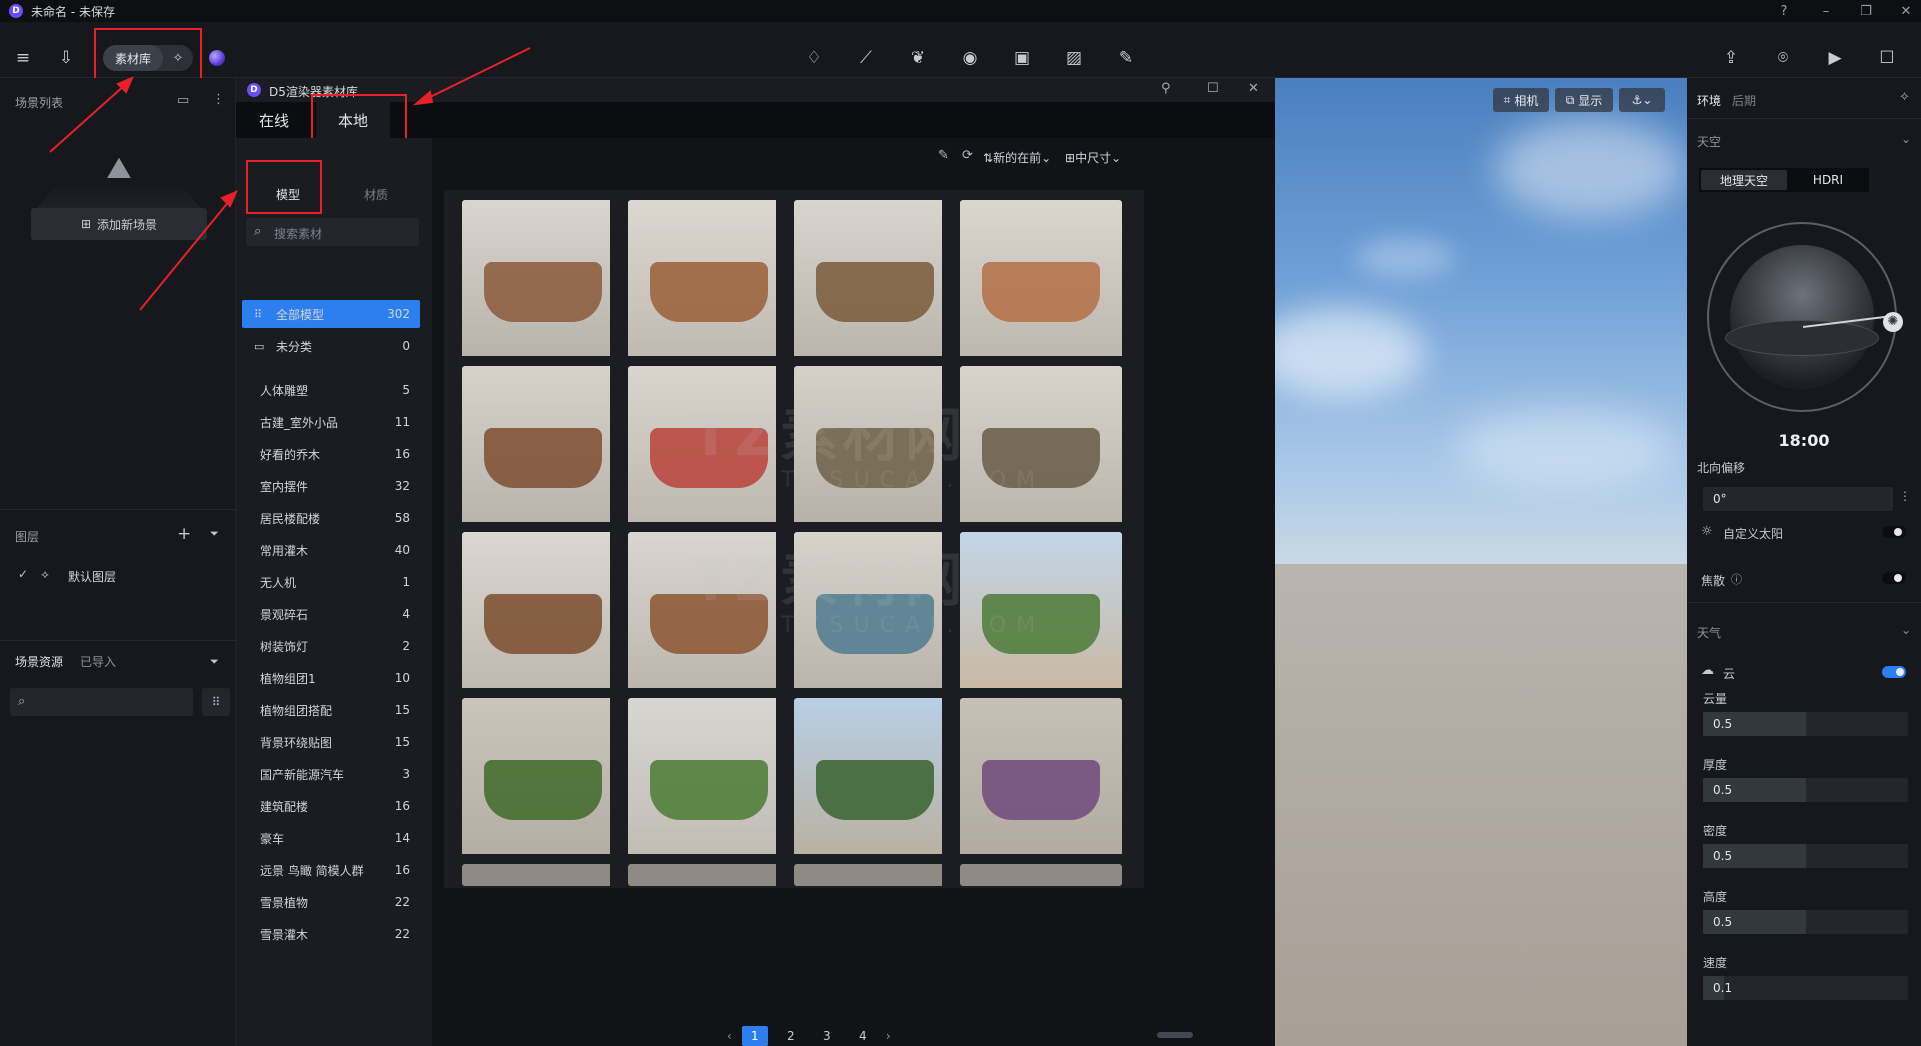 Image resolution: width=1921 pixels, height=1046 pixels. What do you see at coordinates (967, 155) in the screenshot?
I see `refresh-icon: ⟳` at bounding box center [967, 155].